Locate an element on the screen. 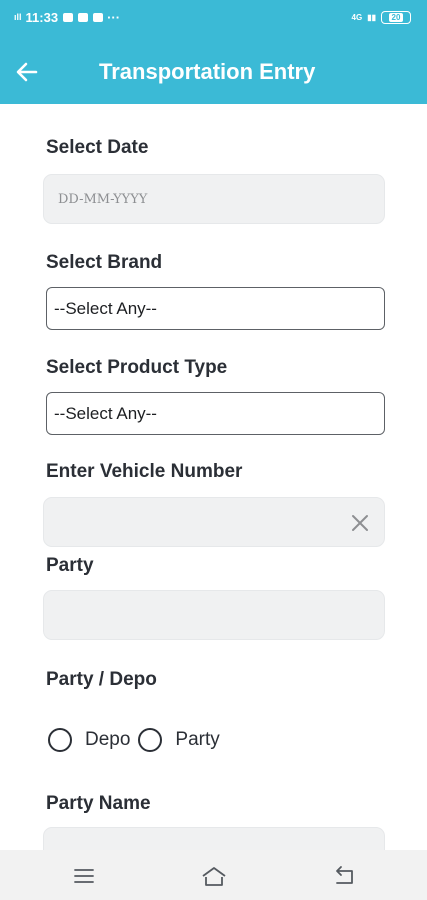  more-notifications-icon: ··· is located at coordinates (114, 17).